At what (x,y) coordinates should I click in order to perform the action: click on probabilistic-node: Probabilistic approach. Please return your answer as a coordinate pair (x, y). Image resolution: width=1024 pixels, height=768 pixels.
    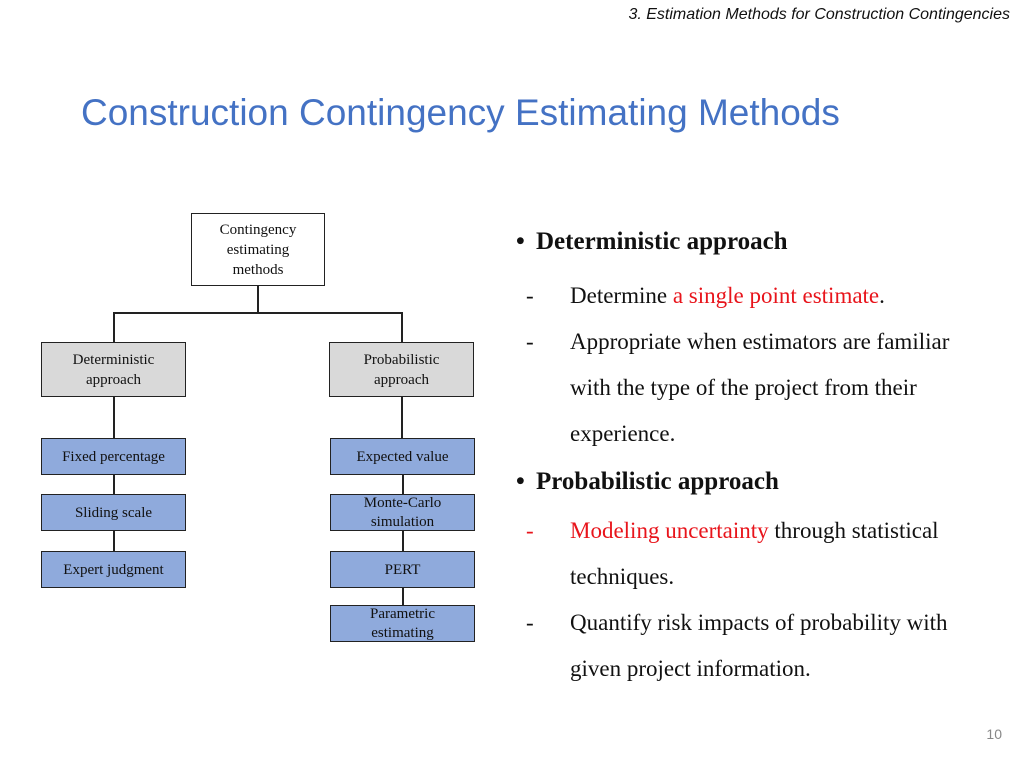
    Looking at the image, I should click on (401, 369).